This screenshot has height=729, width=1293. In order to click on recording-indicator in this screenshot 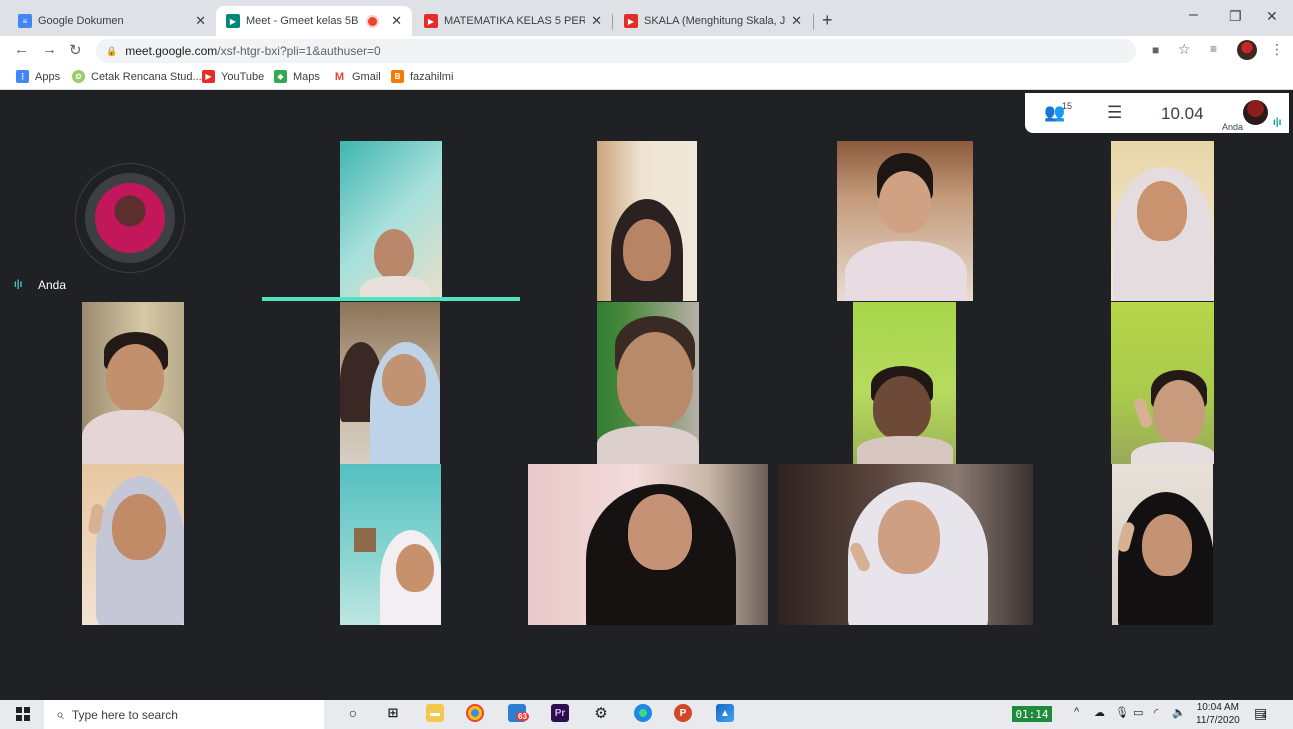, I will do `click(373, 21)`.